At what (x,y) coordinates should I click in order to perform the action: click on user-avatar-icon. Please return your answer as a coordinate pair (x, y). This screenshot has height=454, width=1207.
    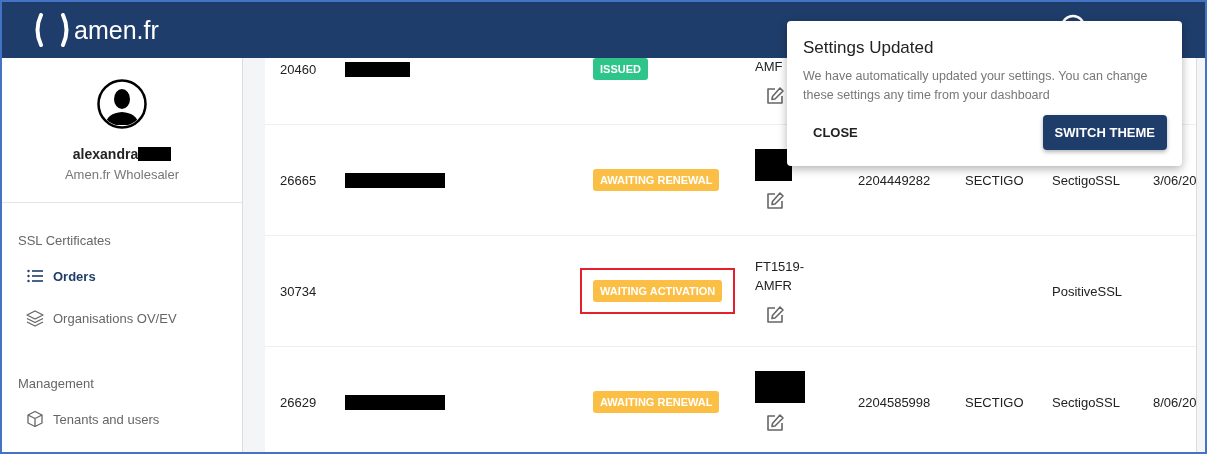
    Looking at the image, I should click on (122, 104).